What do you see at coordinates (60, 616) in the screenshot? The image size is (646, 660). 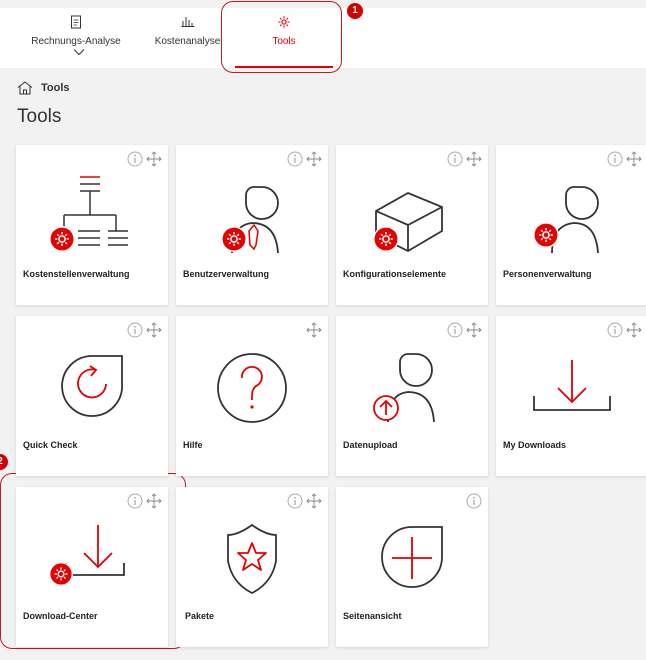 I see `tile-title: Download-Center` at bounding box center [60, 616].